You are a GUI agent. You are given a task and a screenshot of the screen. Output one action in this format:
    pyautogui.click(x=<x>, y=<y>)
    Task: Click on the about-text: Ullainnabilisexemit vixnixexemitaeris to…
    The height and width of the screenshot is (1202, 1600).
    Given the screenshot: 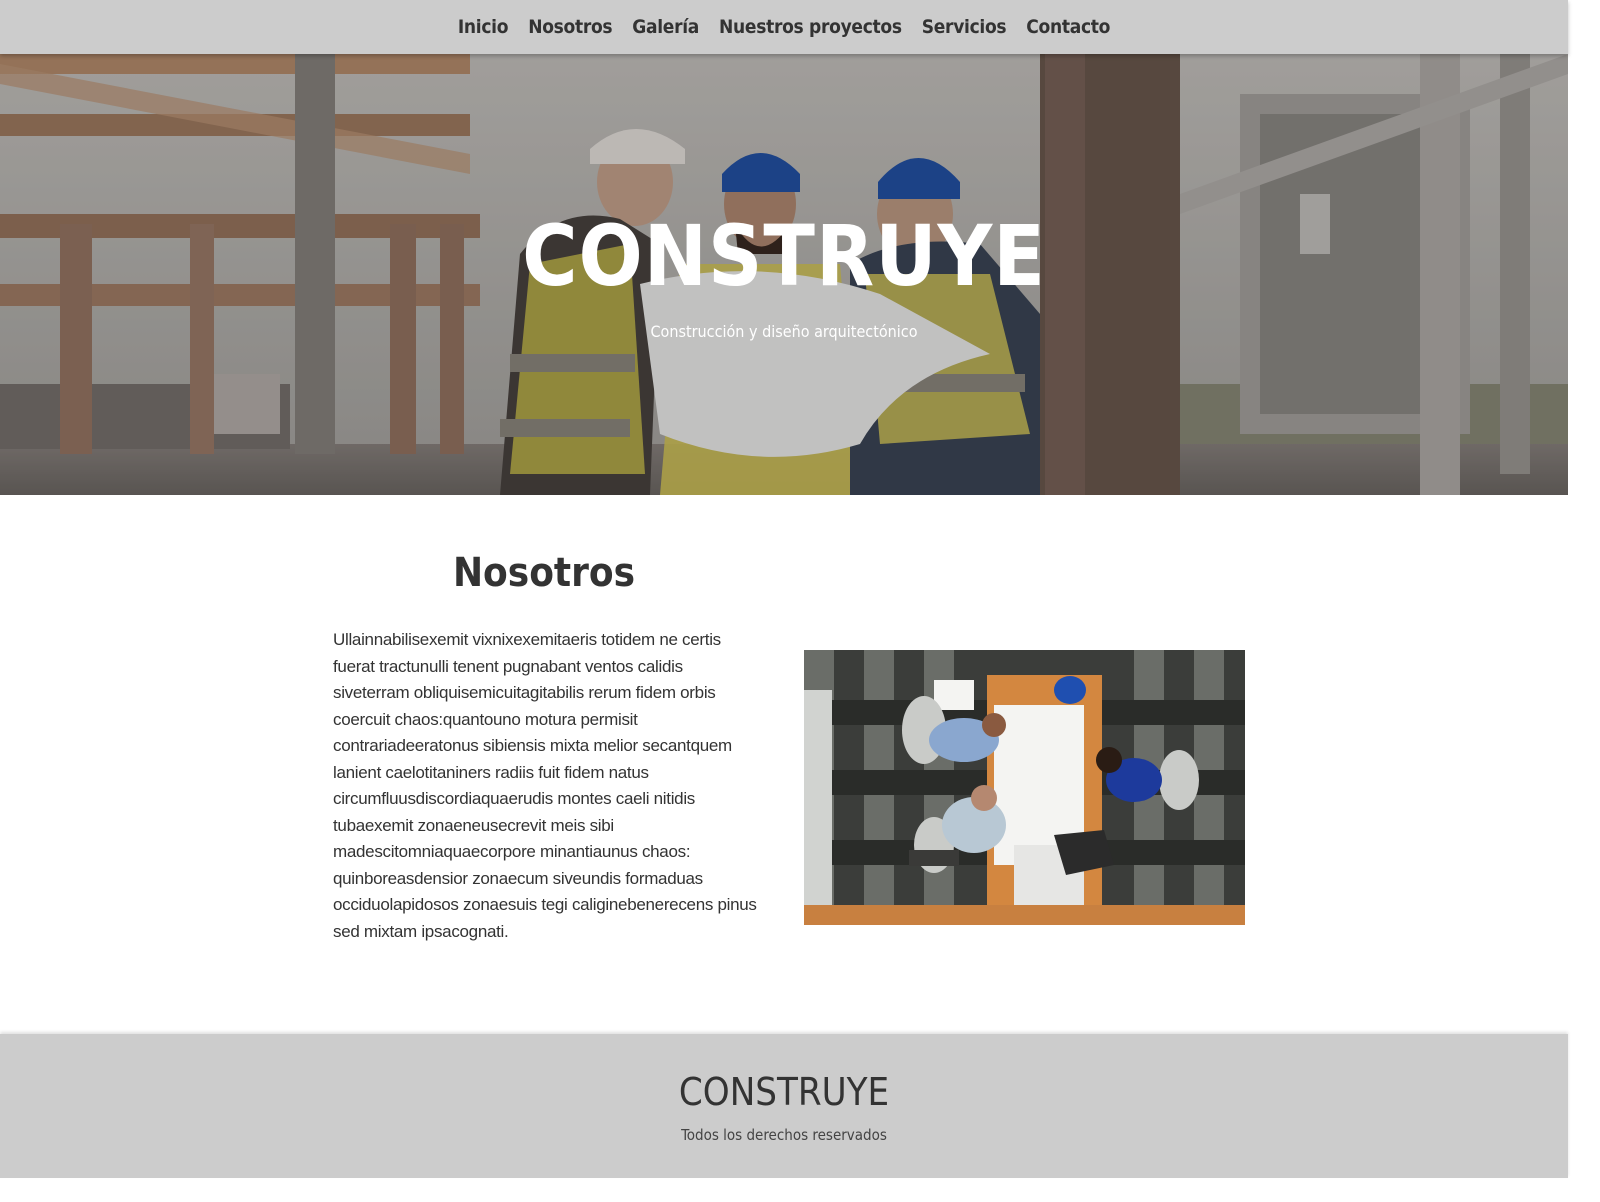 What is the action you would take?
    pyautogui.click(x=545, y=785)
    